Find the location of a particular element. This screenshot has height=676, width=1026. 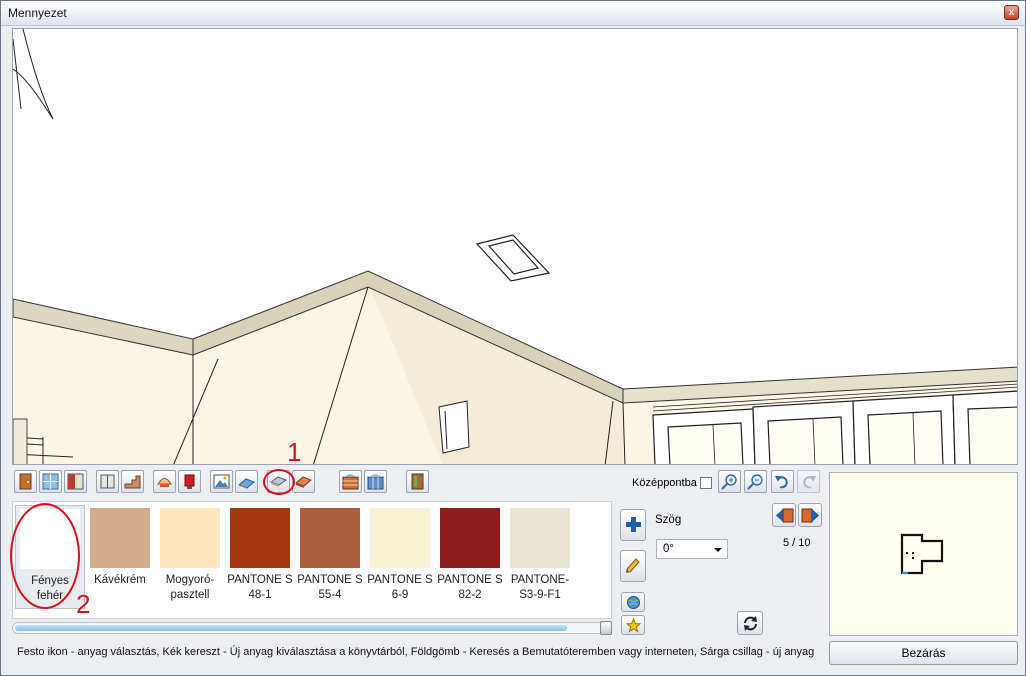

lamp-icon is located at coordinates (164, 482).